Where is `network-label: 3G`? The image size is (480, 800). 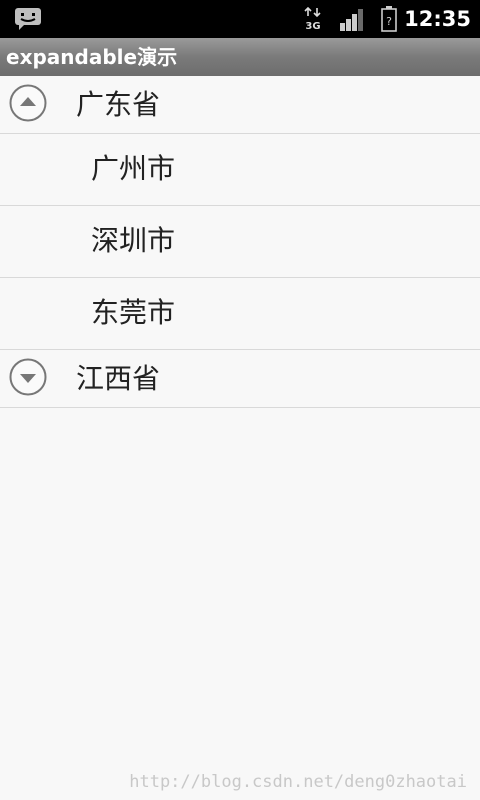
network-label: 3G is located at coordinates (312, 26).